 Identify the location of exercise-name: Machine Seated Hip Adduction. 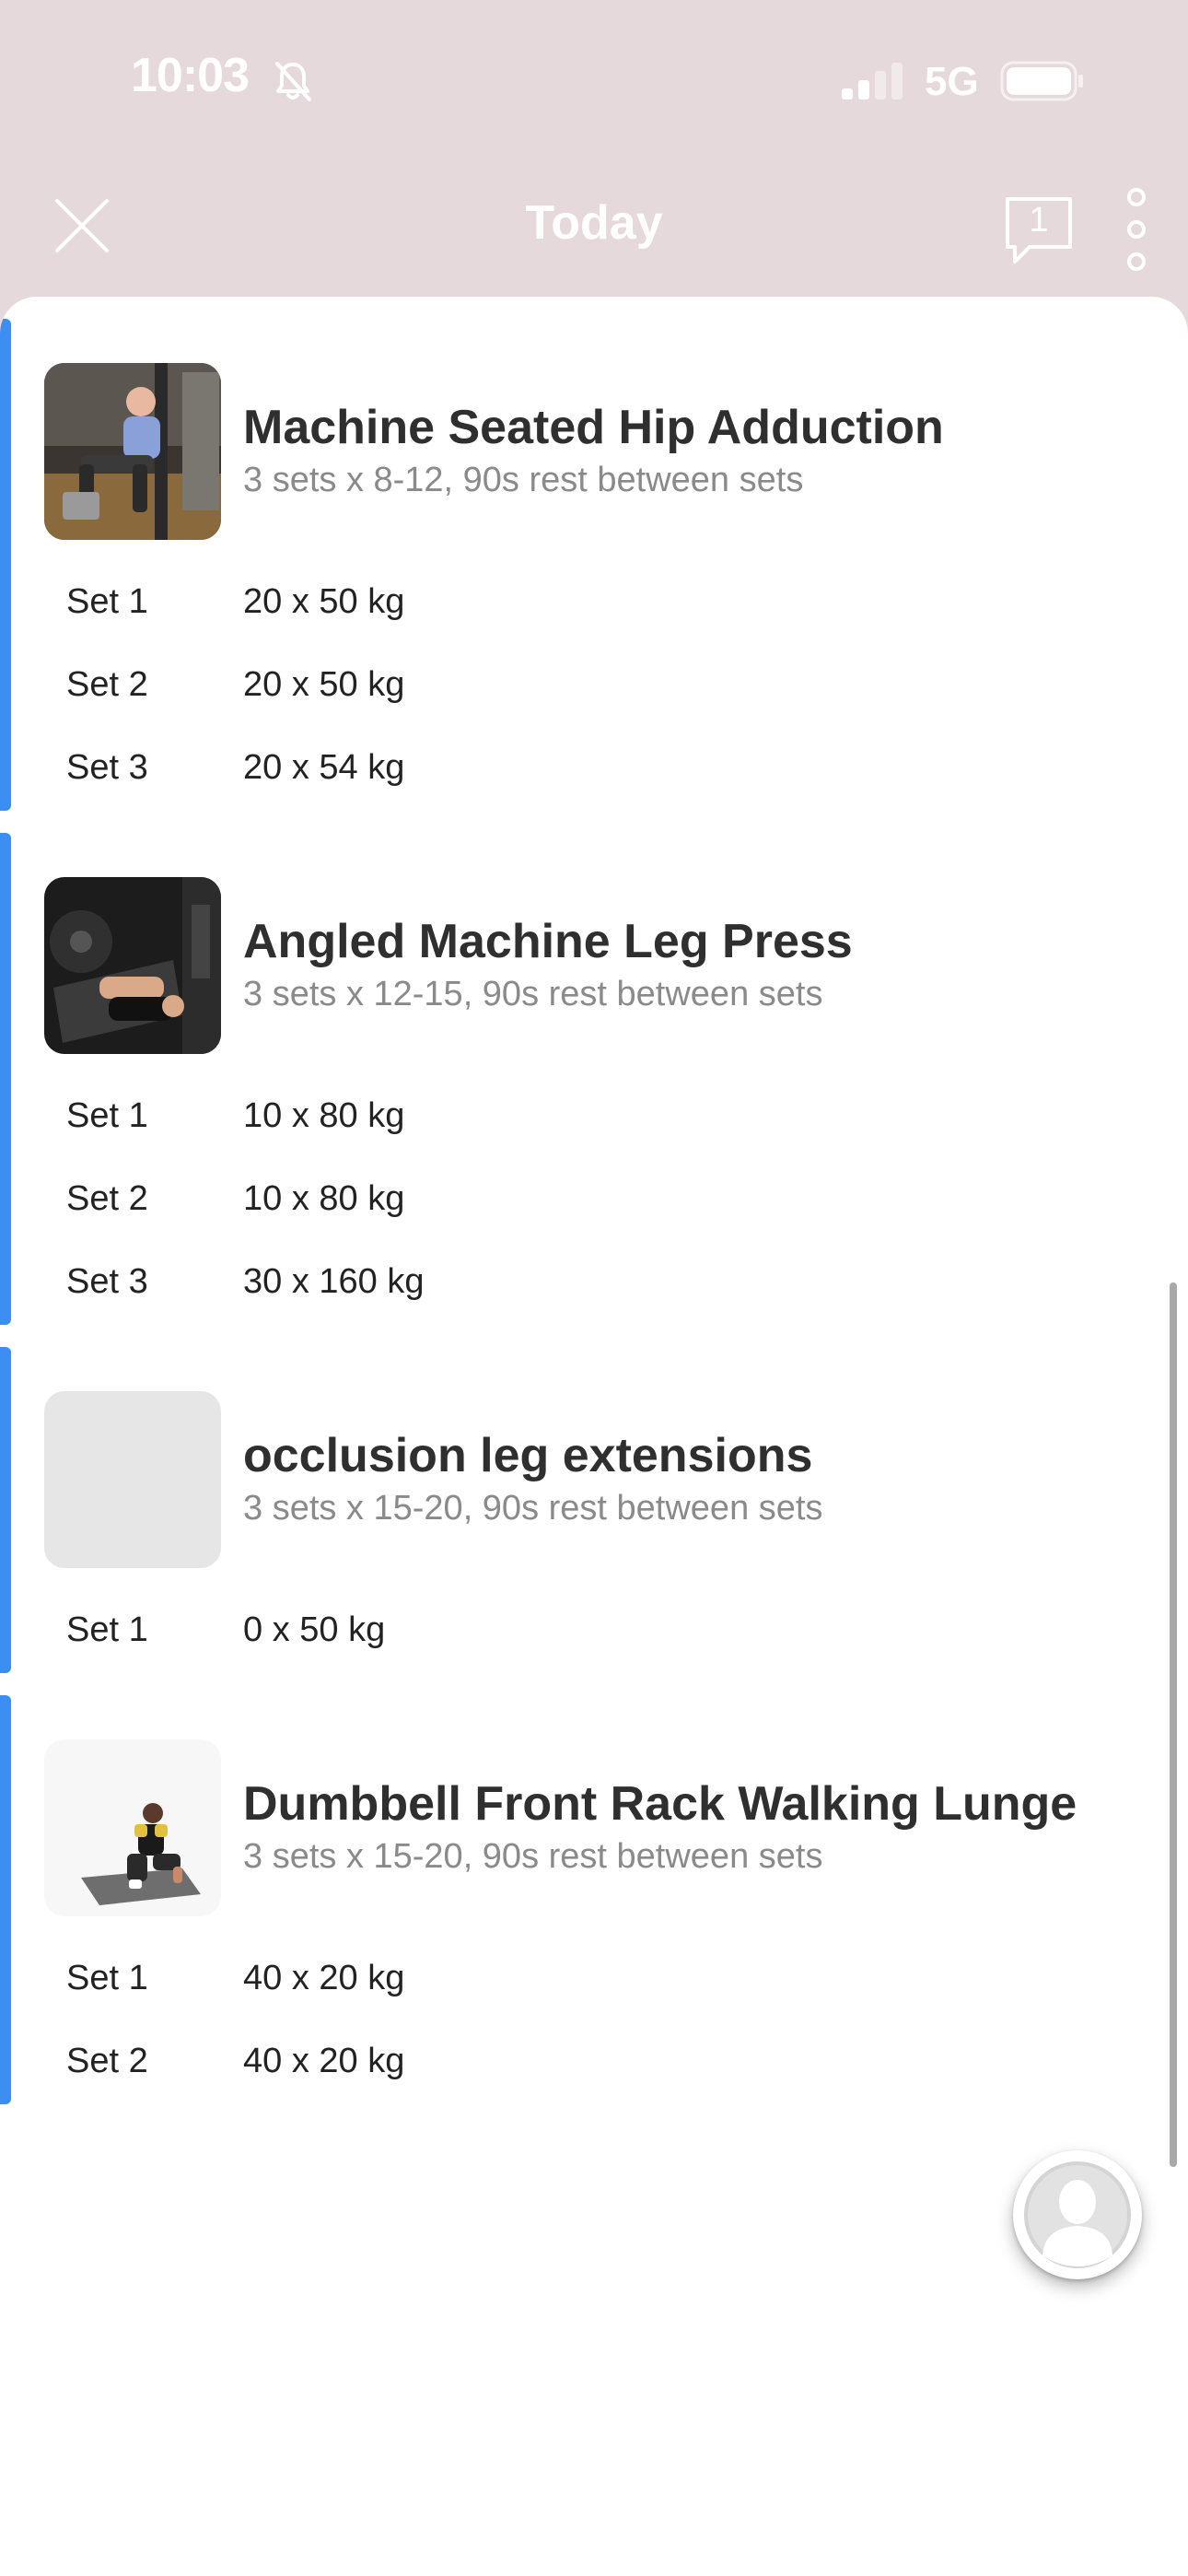
(593, 427).